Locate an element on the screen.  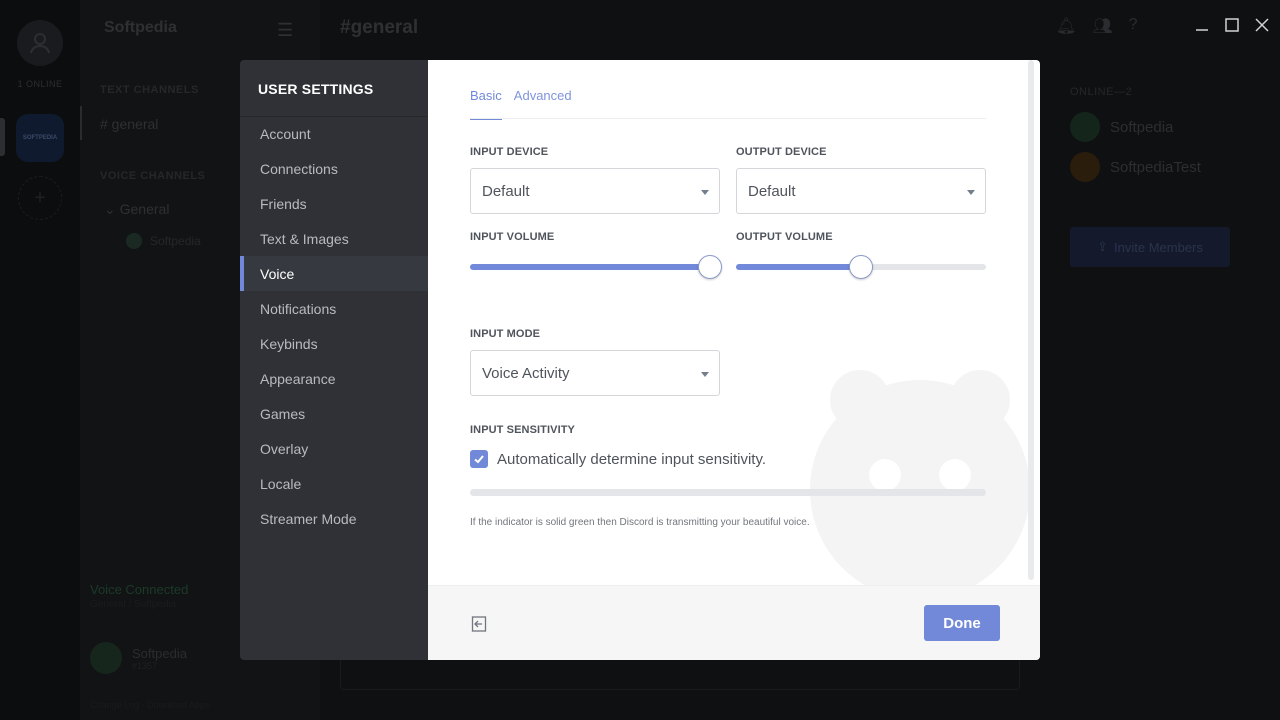
member-item: Softpedia is located at coordinates (1121, 127).